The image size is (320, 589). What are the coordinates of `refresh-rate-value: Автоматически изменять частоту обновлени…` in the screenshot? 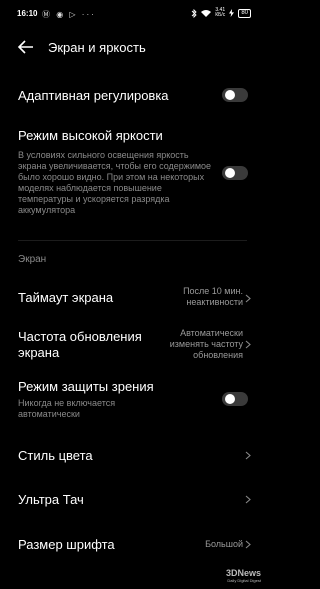 It's located at (206, 344).